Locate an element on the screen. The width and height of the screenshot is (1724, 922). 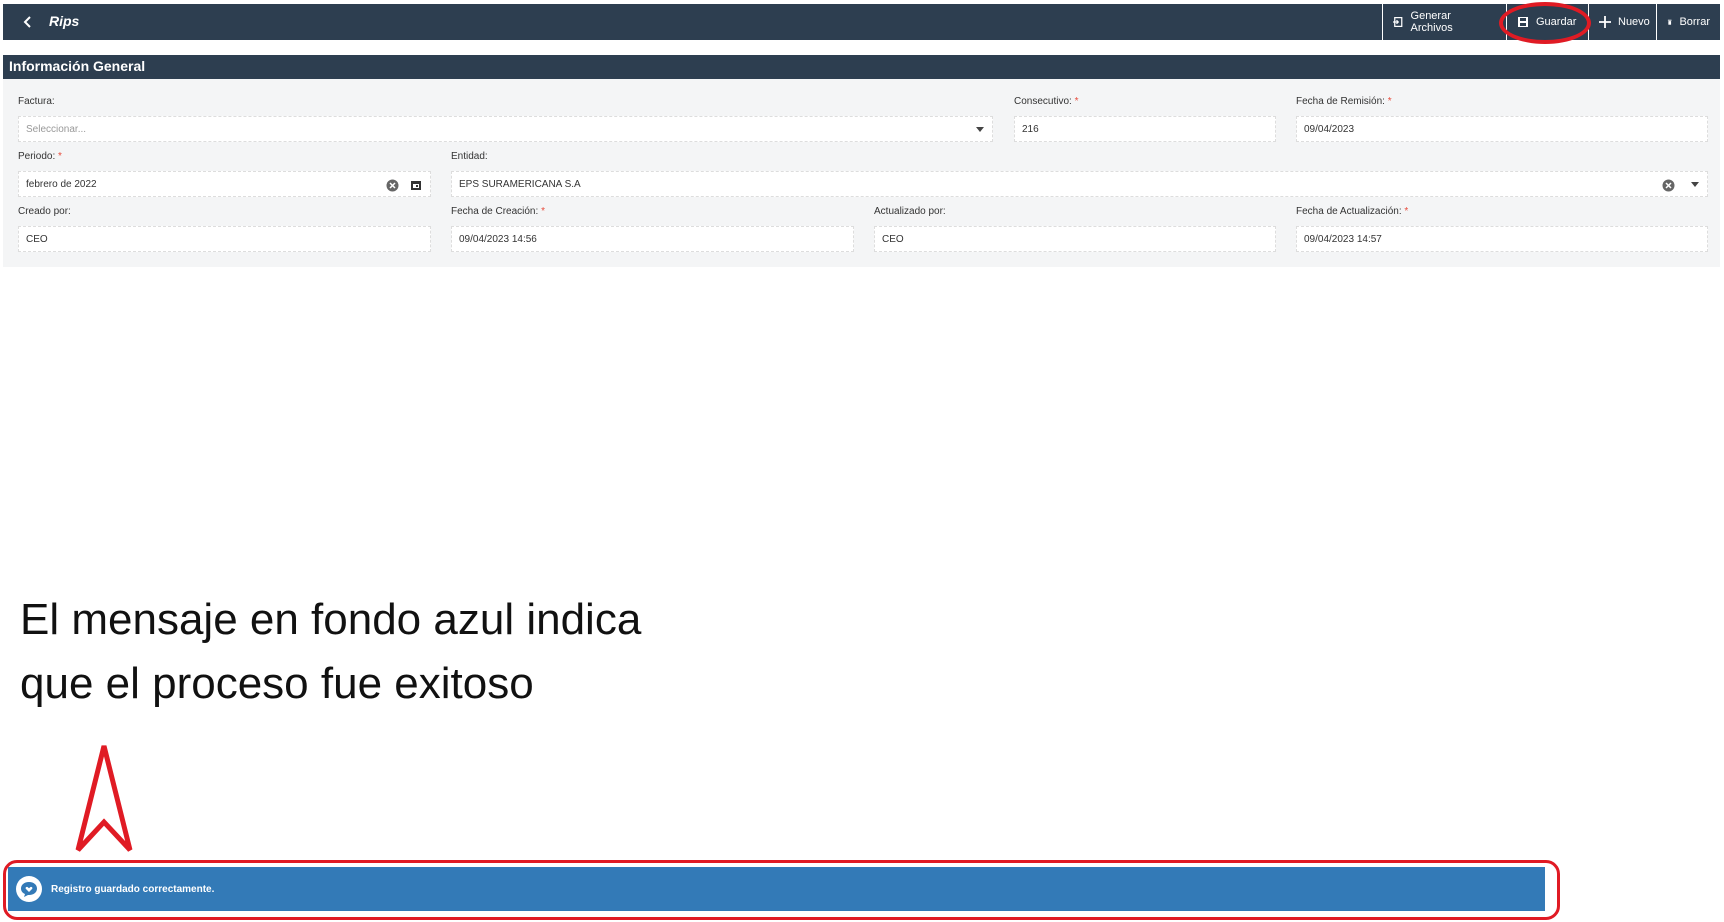
periodo-value: febrero de 2022 is located at coordinates (61, 184).